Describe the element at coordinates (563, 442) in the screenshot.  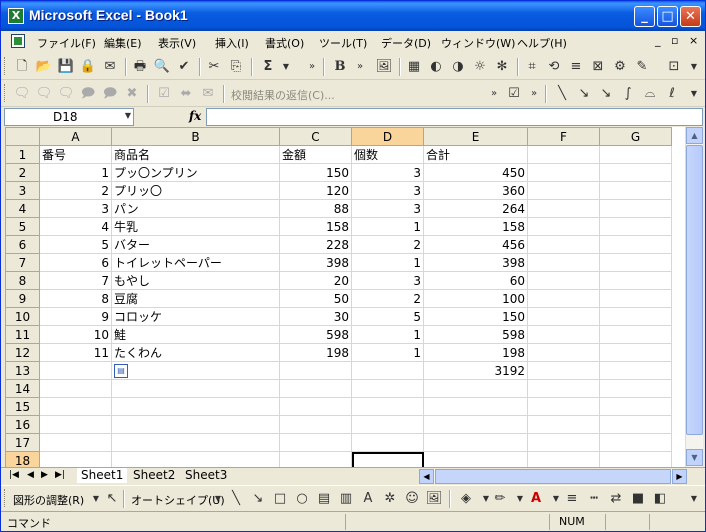
I see `cell-F17` at that location.